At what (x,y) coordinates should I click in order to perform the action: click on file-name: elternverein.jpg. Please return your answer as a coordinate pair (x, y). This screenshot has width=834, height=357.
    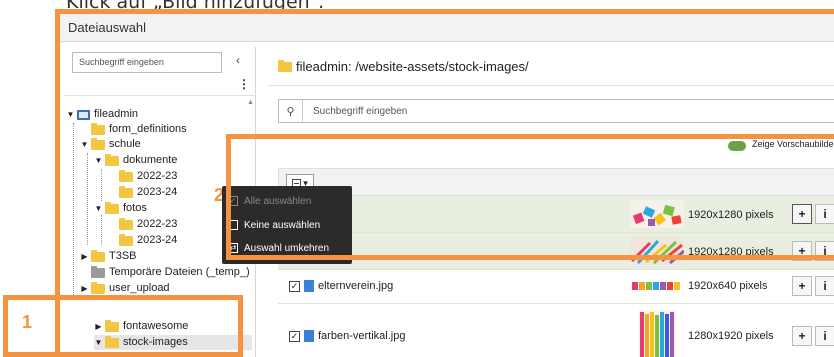
    Looking at the image, I should click on (355, 286).